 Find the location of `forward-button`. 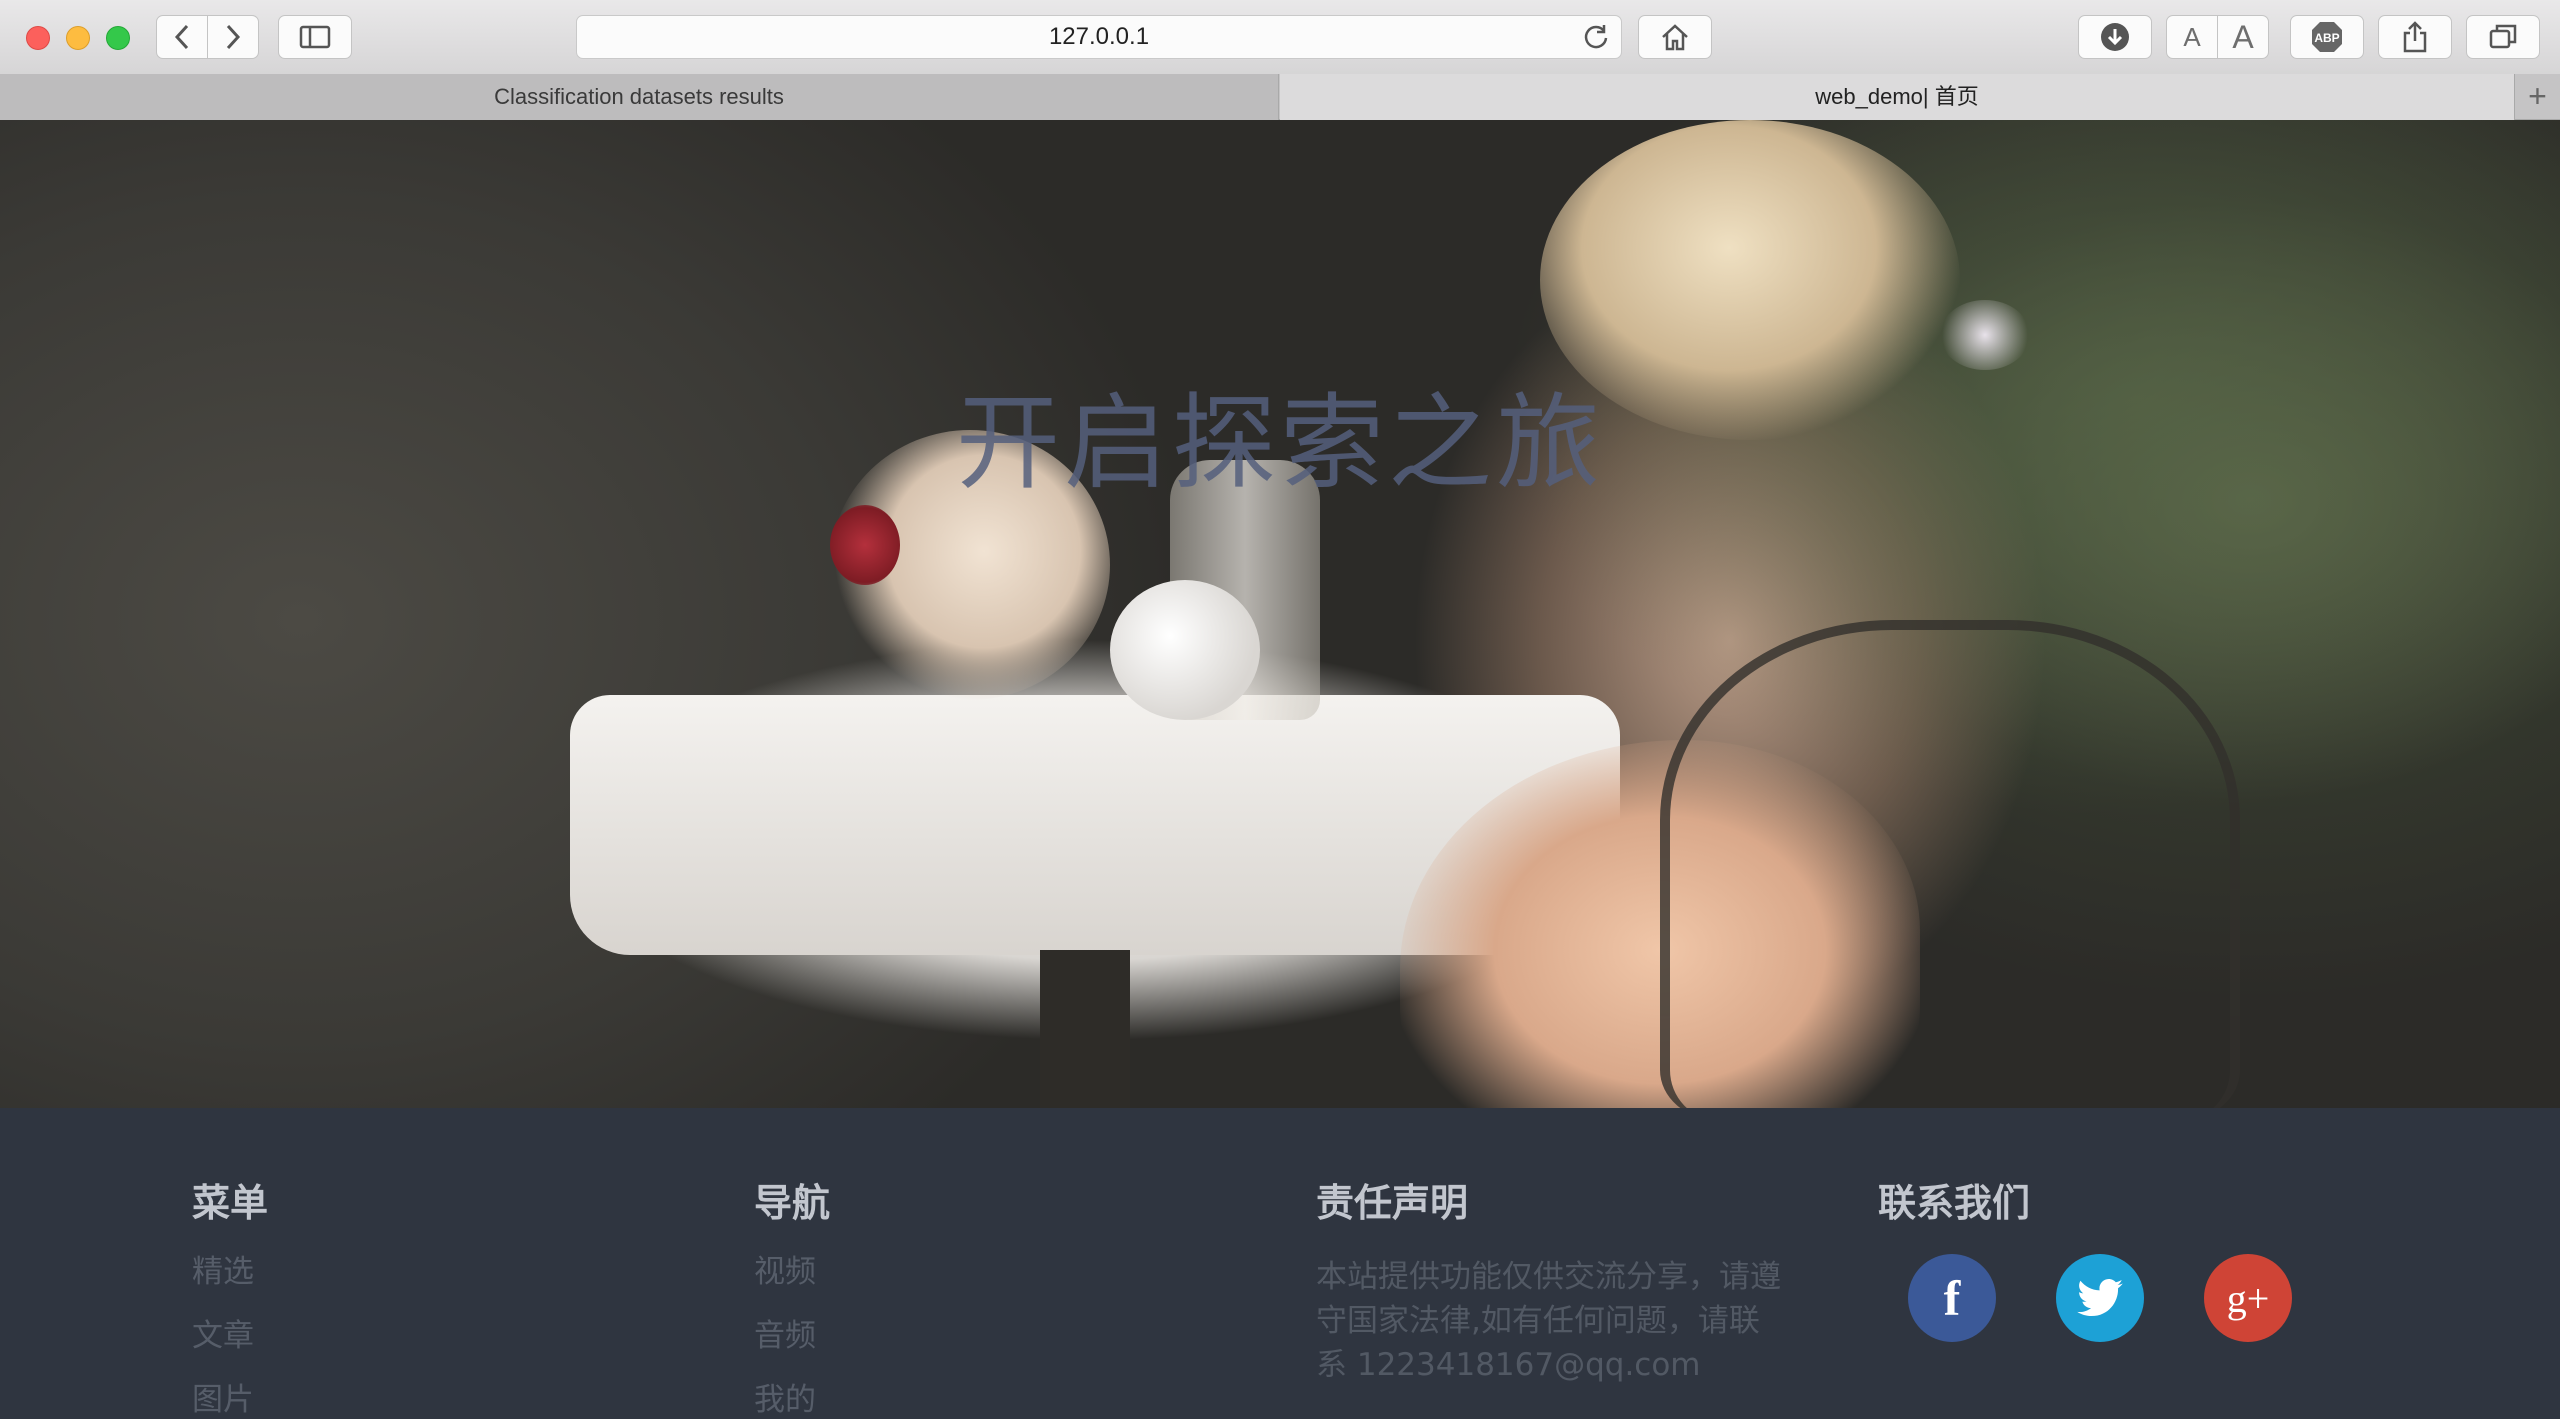

forward-button is located at coordinates (233, 37).